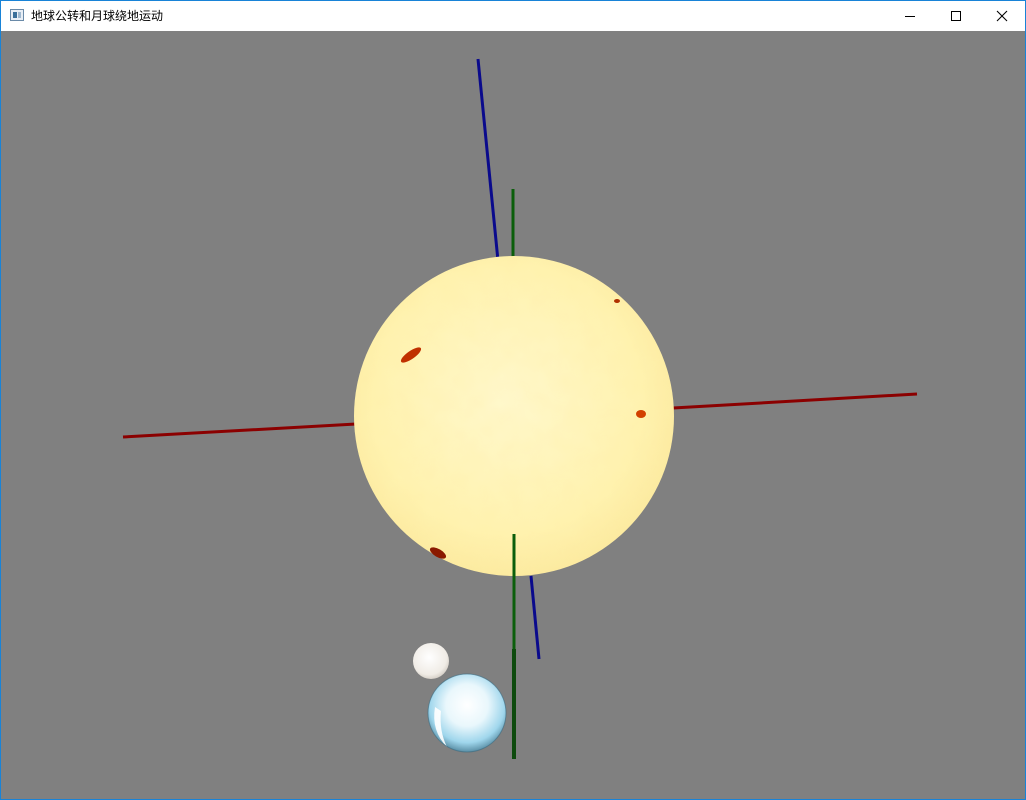 The height and width of the screenshot is (800, 1026). What do you see at coordinates (535, 617) in the screenshot?
I see `z-axis-line-lower` at bounding box center [535, 617].